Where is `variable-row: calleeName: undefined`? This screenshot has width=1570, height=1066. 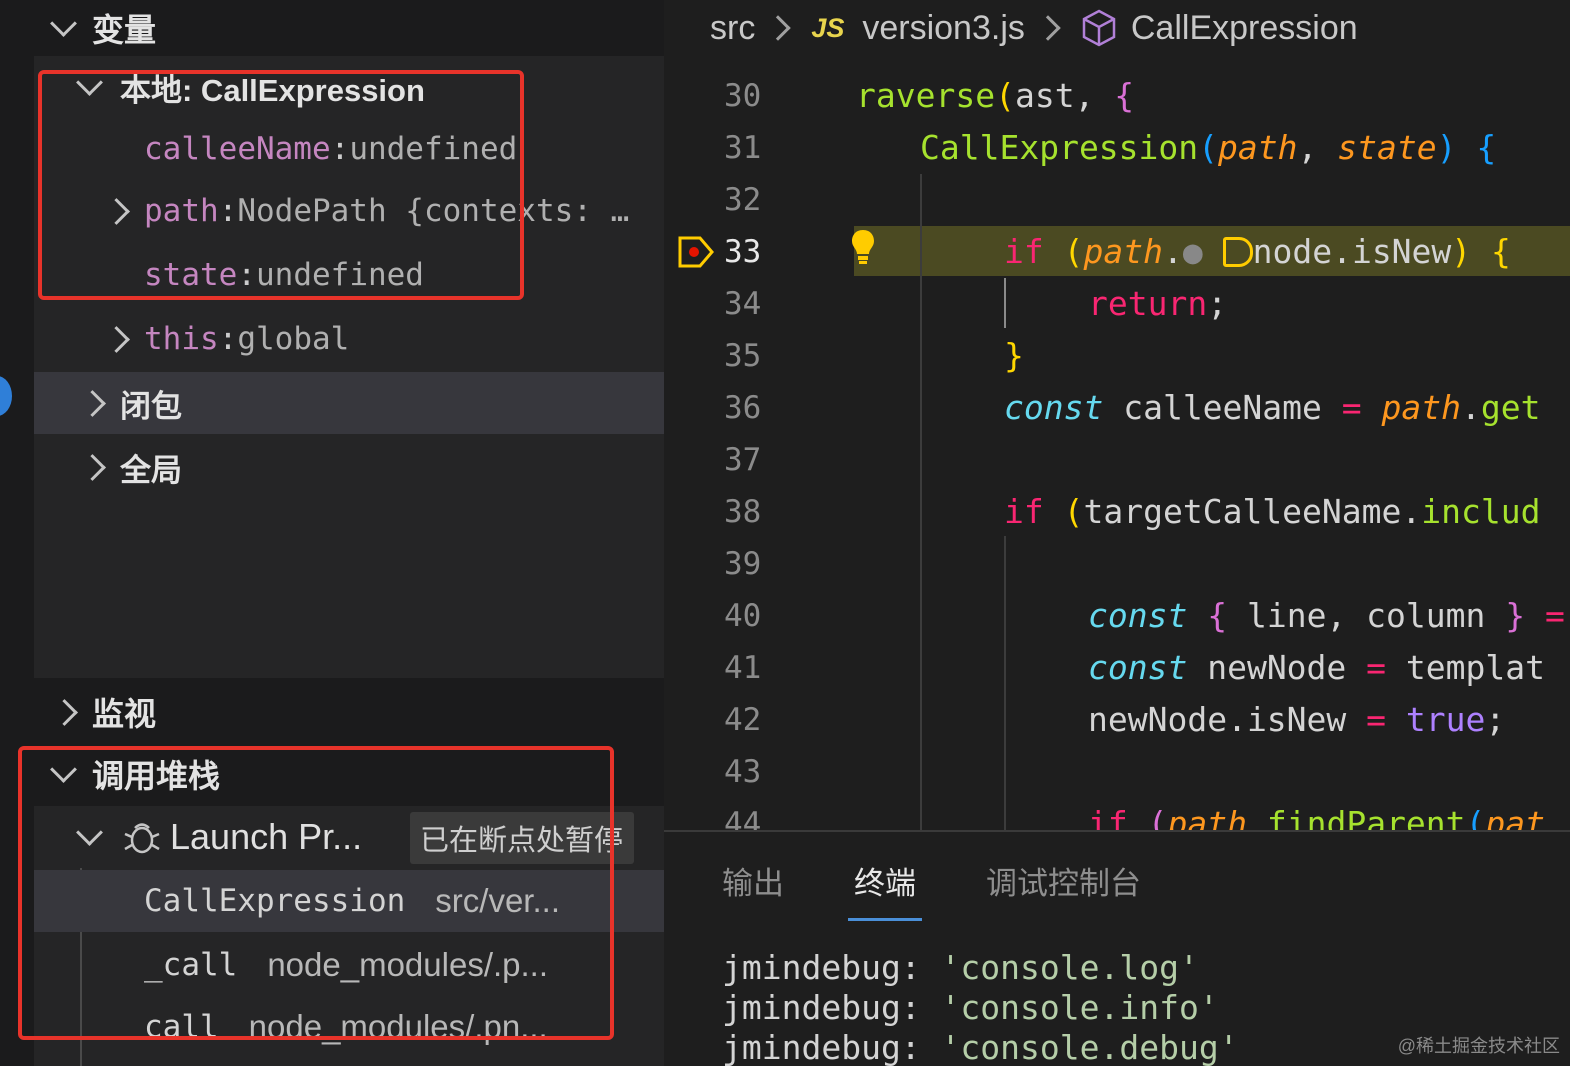 variable-row: calleeName: undefined is located at coordinates (349, 149).